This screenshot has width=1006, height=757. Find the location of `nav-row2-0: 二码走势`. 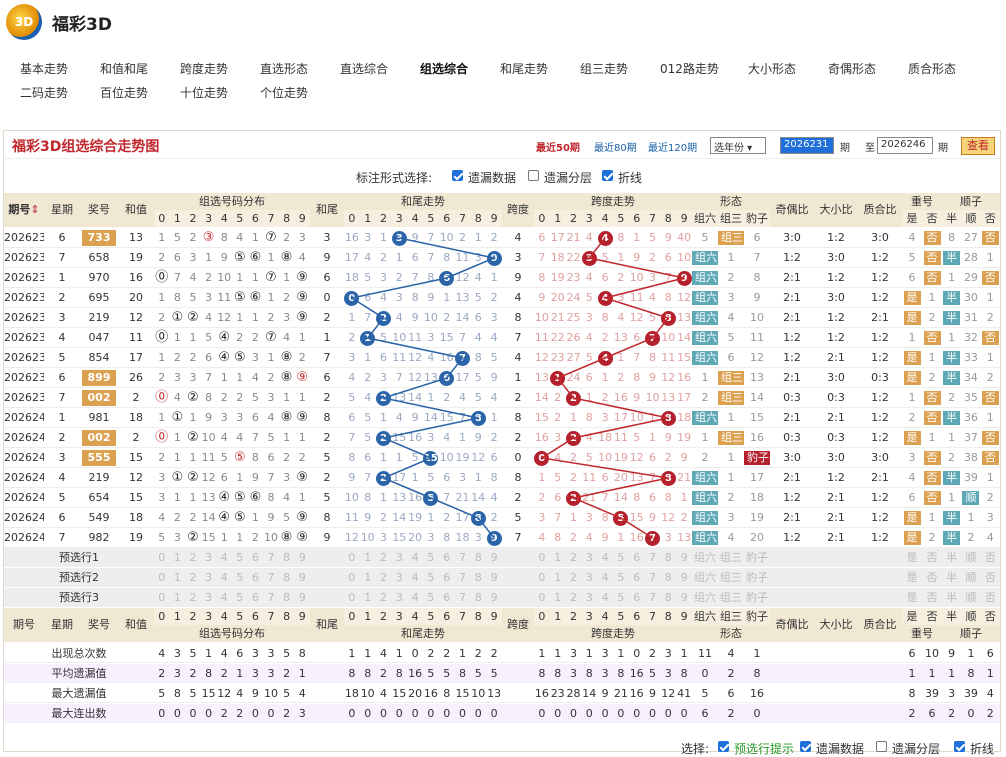

nav-row2-0: 二码走势 is located at coordinates (44, 92).